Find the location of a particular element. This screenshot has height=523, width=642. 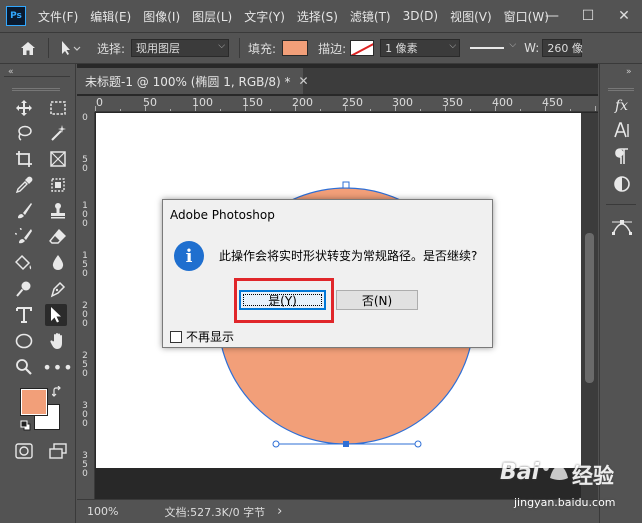

direct-selection-tool-icon is located at coordinates (56, 315).